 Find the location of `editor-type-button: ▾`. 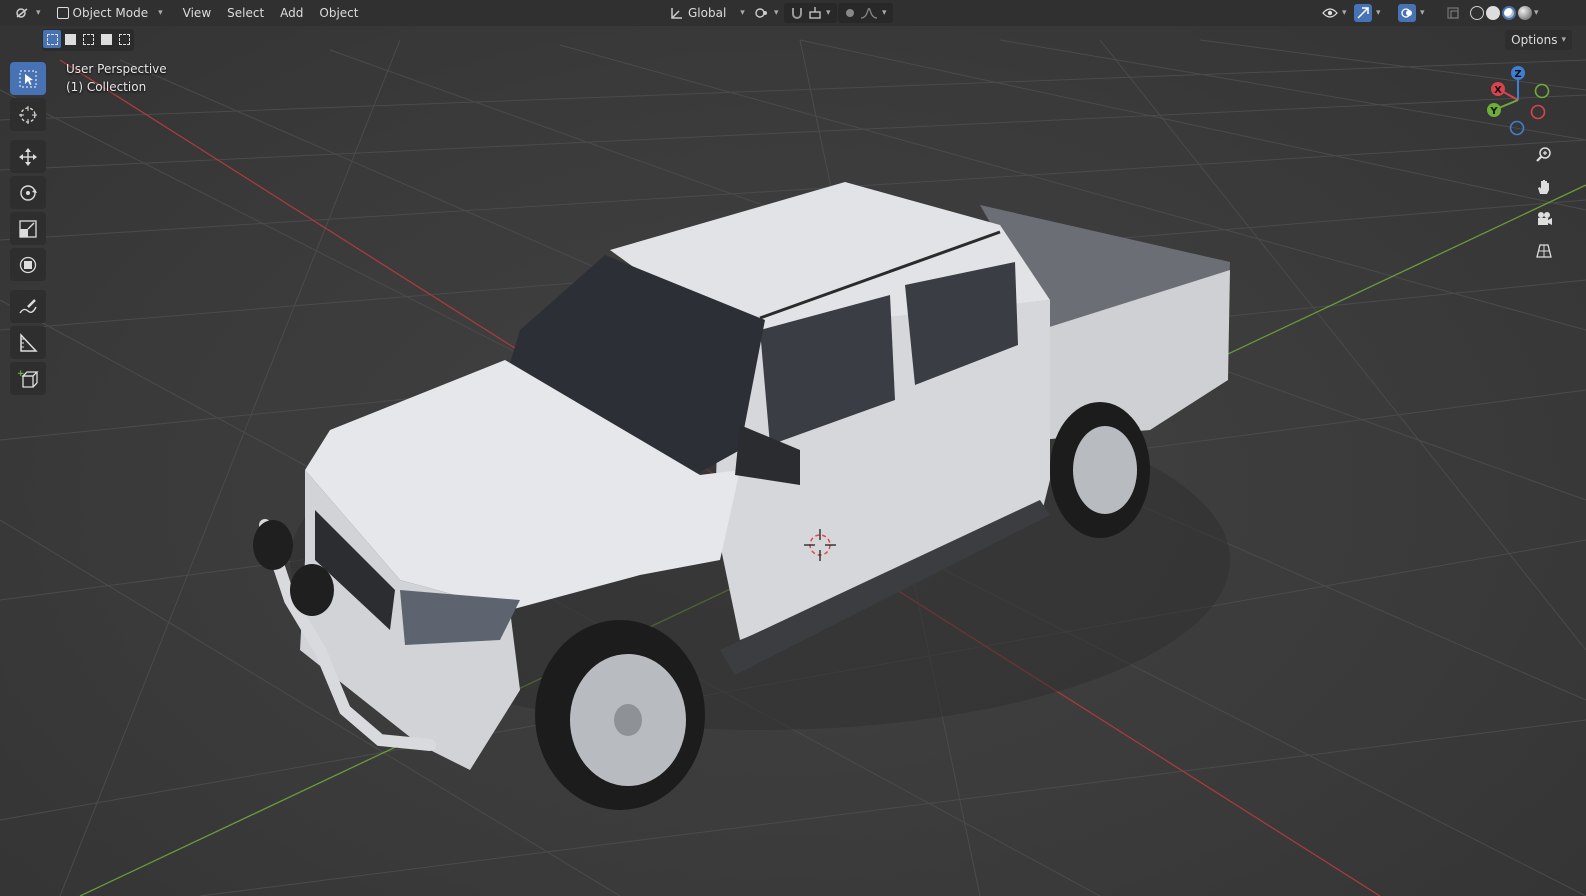

editor-type-button: ▾ is located at coordinates (27, 13).